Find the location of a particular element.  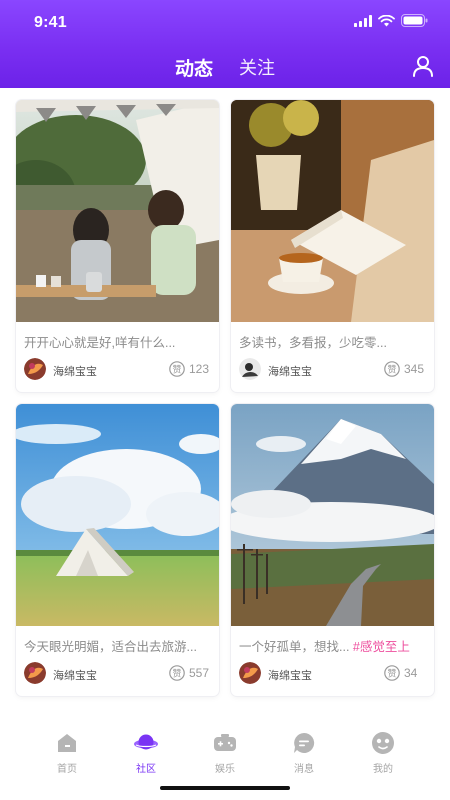

chat-icon is located at coordinates (304, 742).